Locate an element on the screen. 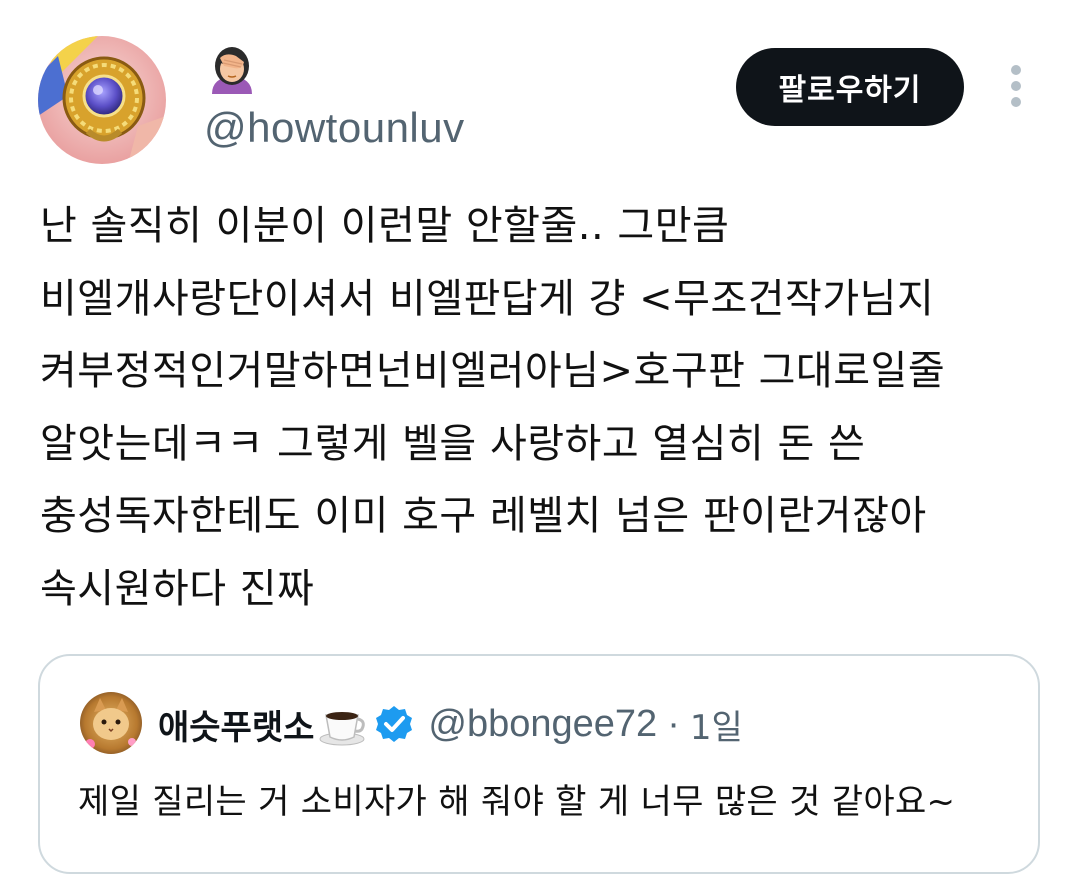 Image resolution: width=1080 pixels, height=874 pixels. tweet-text-line: 비엘개사랑단이셔서 비엘판답게 걍 <무조건작가님지 is located at coordinates (487, 298).